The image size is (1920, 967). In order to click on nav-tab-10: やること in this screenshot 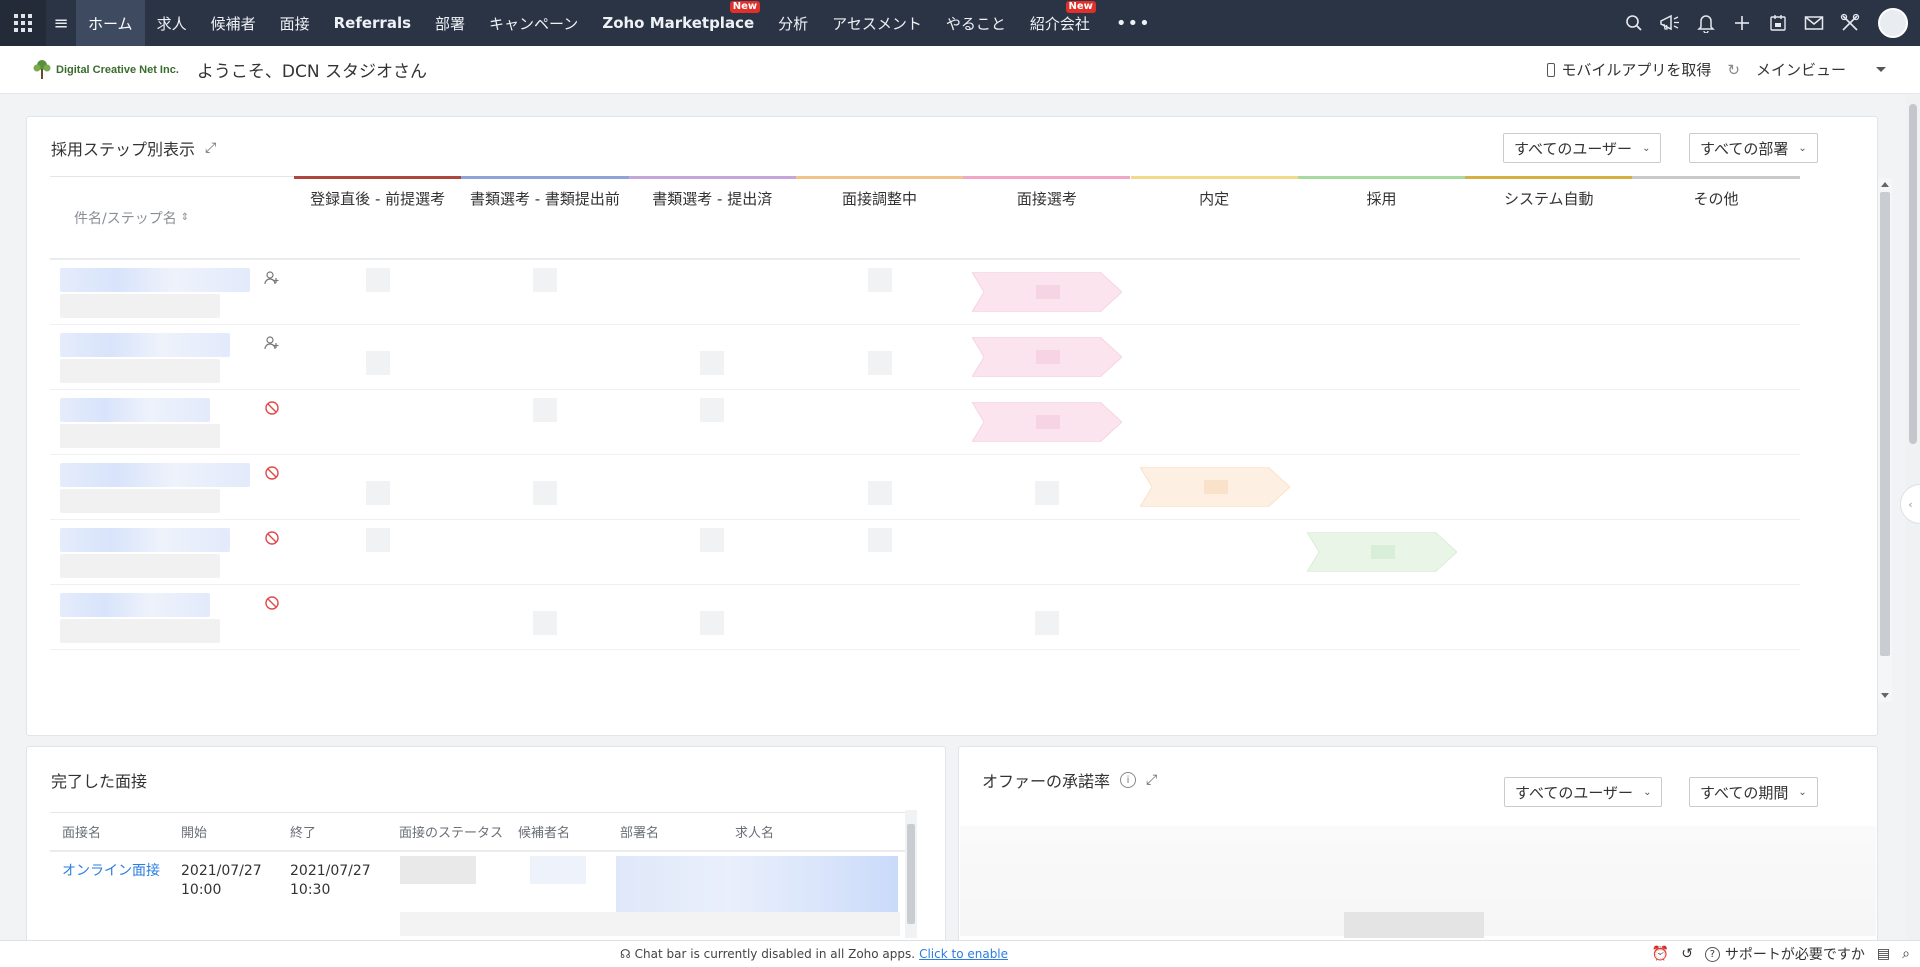, I will do `click(976, 23)`.